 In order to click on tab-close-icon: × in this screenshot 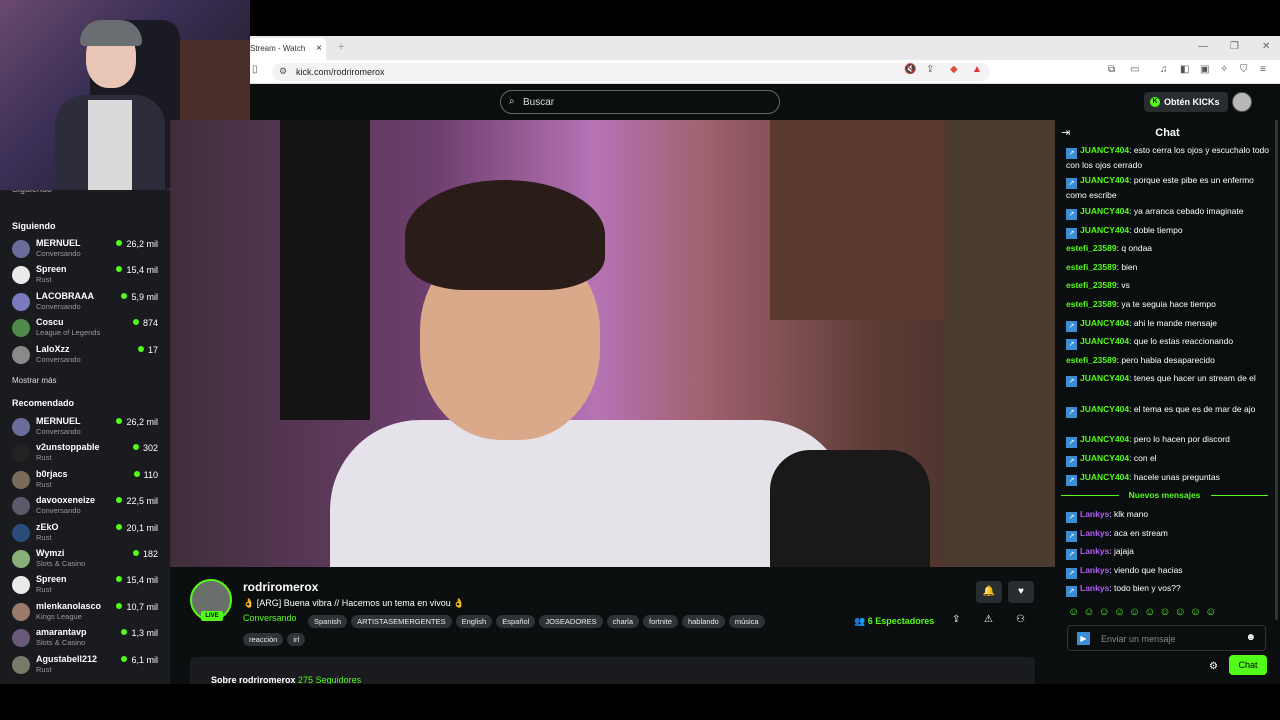, I will do `click(319, 48)`.